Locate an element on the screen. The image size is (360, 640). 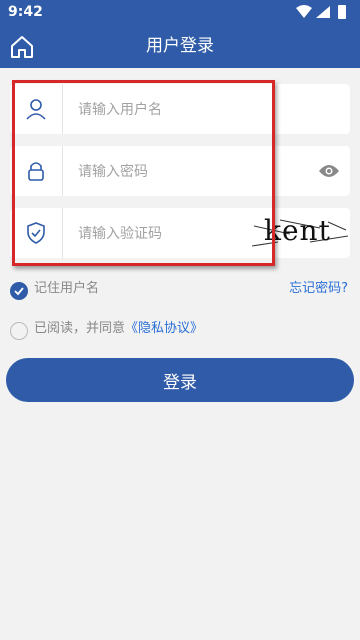
agree-label: 已阅读，并同意《隐私协议》 is located at coordinates (118, 329).